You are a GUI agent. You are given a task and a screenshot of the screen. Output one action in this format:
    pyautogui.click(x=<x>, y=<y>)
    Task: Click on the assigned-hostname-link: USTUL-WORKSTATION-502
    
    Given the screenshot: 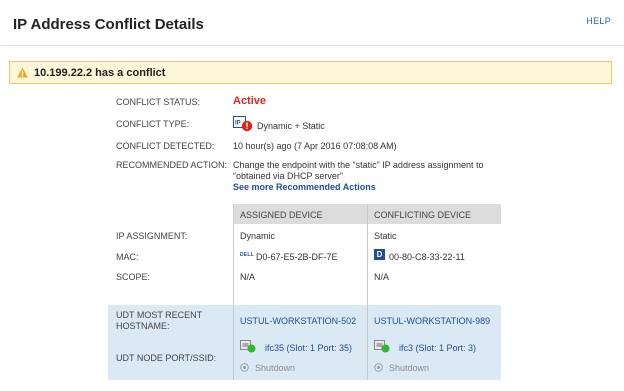 What is the action you would take?
    pyautogui.click(x=298, y=321)
    